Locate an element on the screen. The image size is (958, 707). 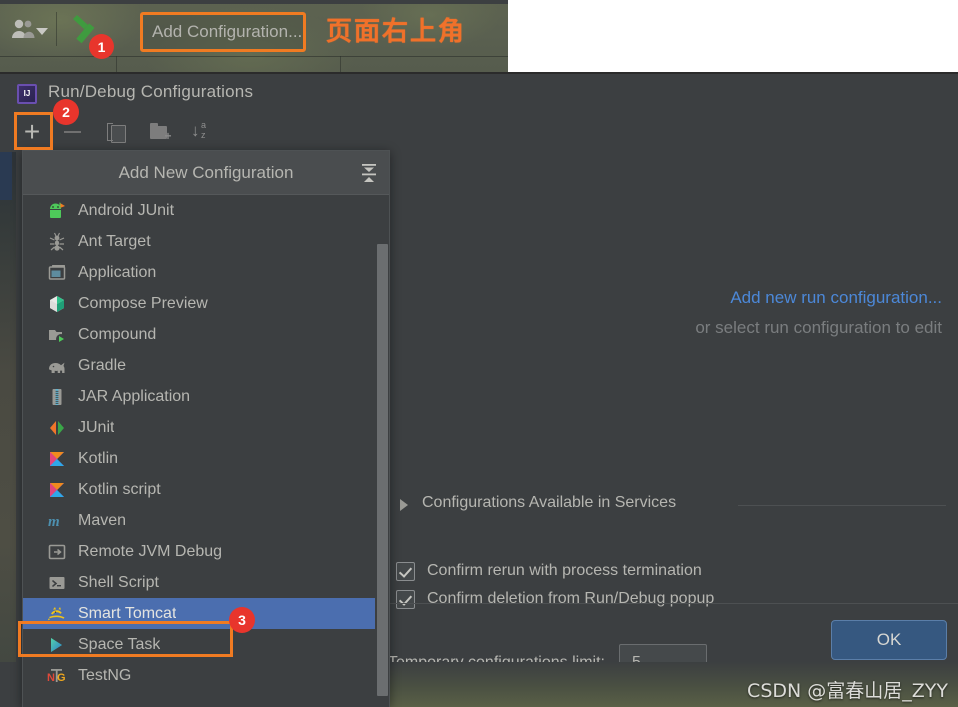
compose-preview-icon is located at coordinates (57, 304).